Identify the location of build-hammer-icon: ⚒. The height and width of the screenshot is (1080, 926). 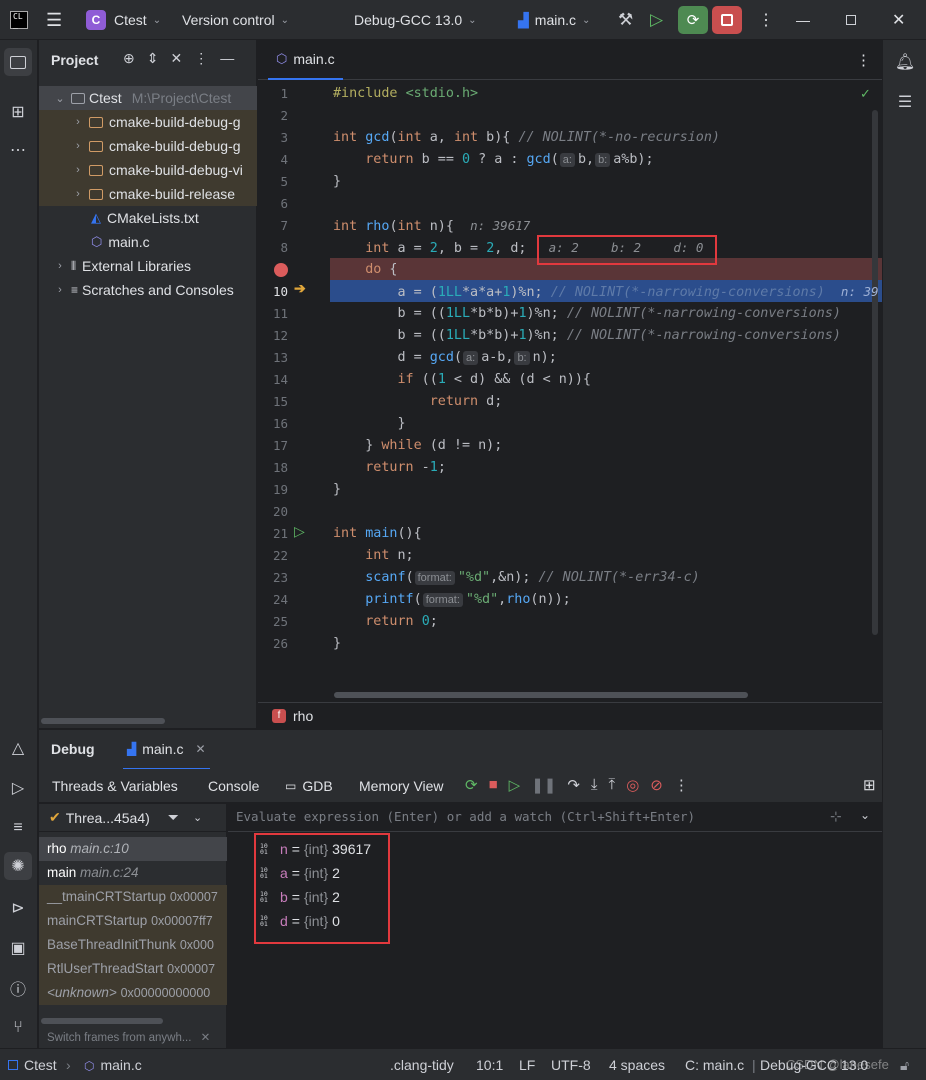
(625, 20).